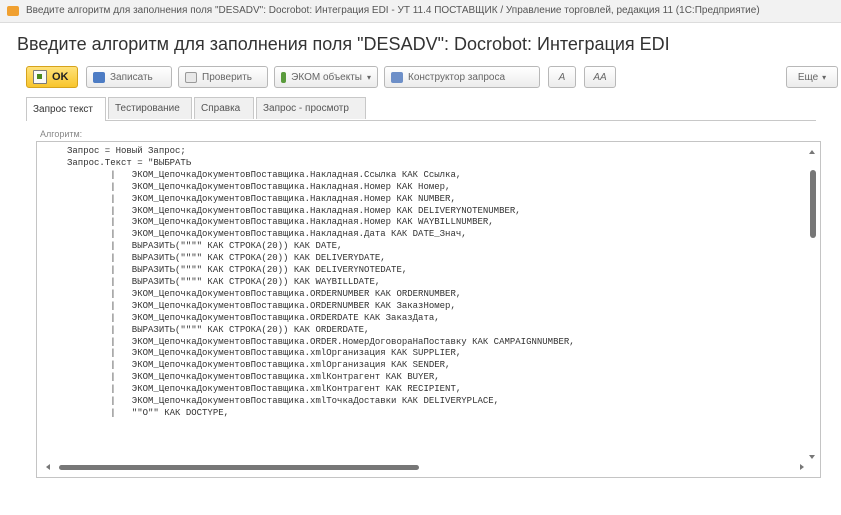  I want to click on query-builder-button: Конструктор запроса, so click(462, 77).